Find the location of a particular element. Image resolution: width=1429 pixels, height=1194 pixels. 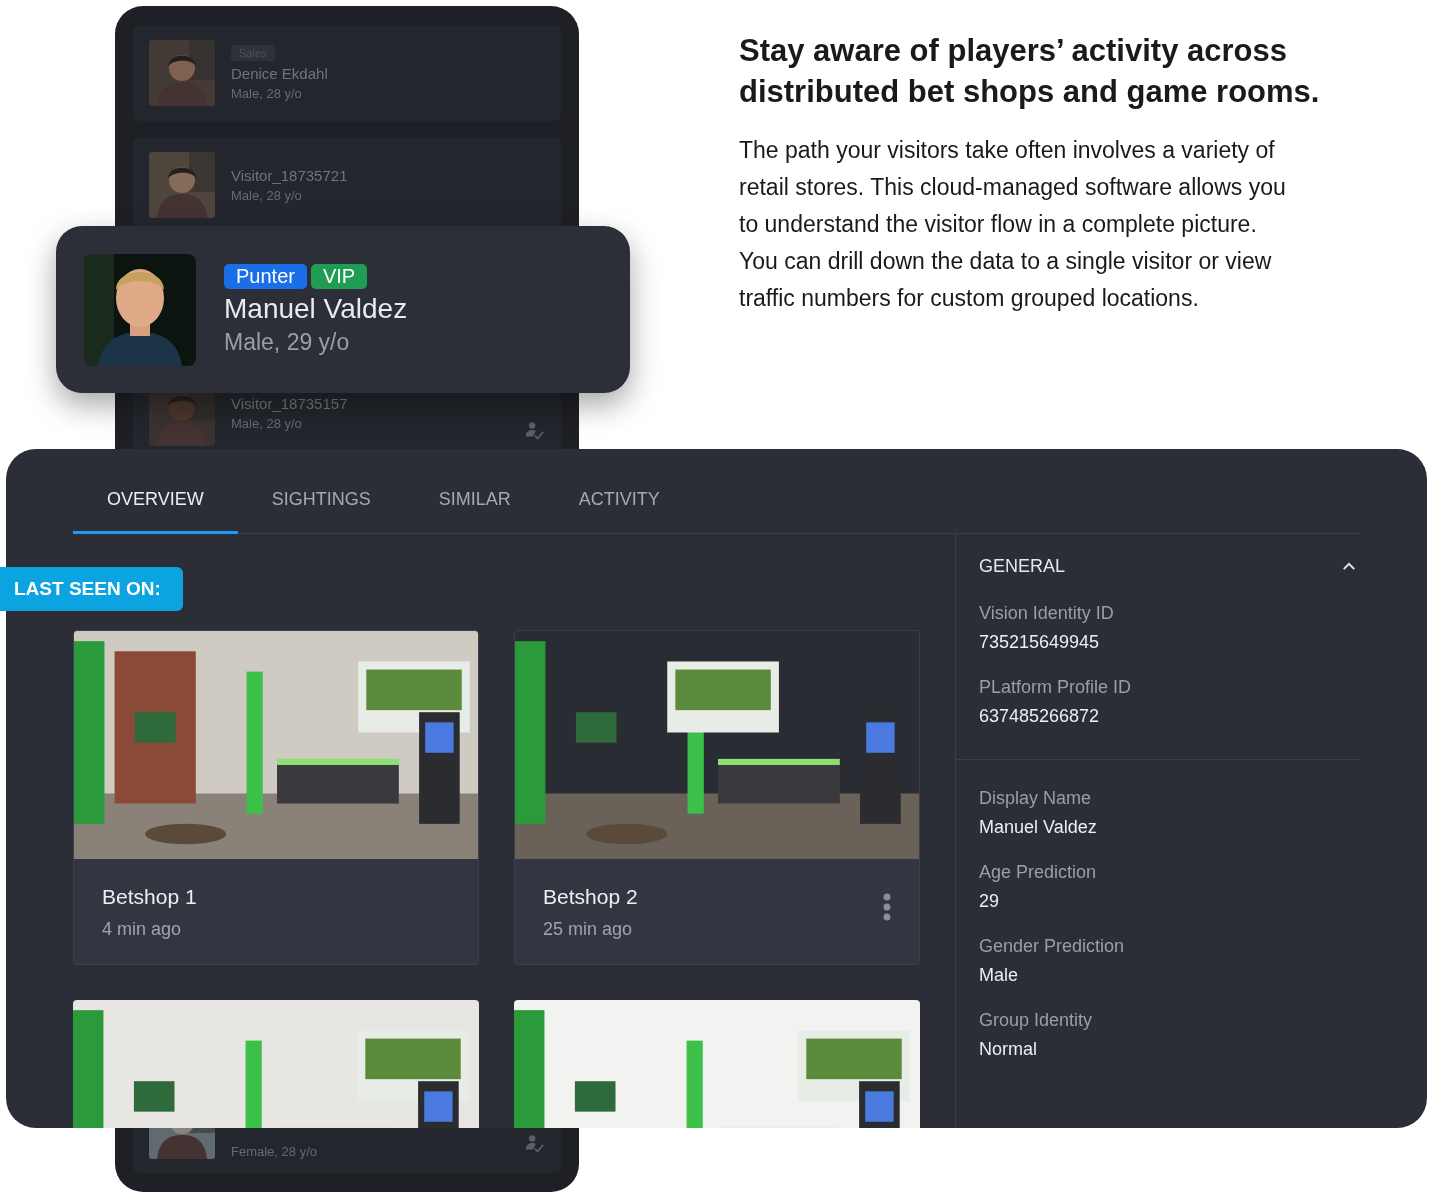

chevron-icon is located at coordinates (1349, 566).